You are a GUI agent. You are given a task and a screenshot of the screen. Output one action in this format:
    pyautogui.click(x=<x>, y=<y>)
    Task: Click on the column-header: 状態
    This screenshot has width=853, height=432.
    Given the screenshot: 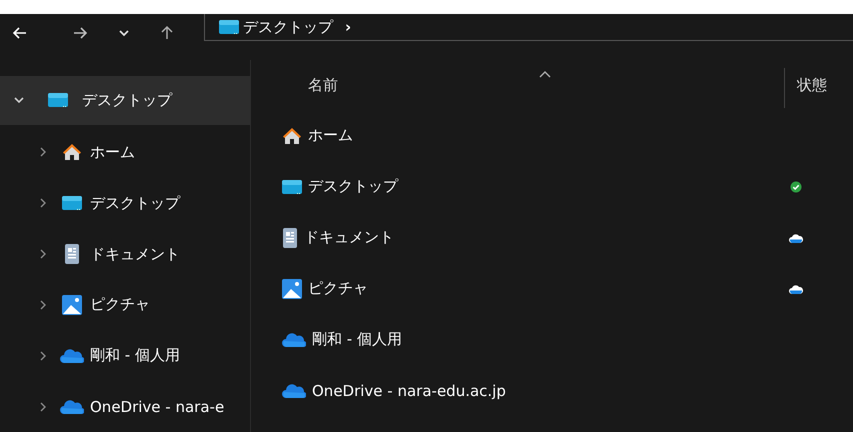 What is the action you would take?
    pyautogui.click(x=815, y=85)
    